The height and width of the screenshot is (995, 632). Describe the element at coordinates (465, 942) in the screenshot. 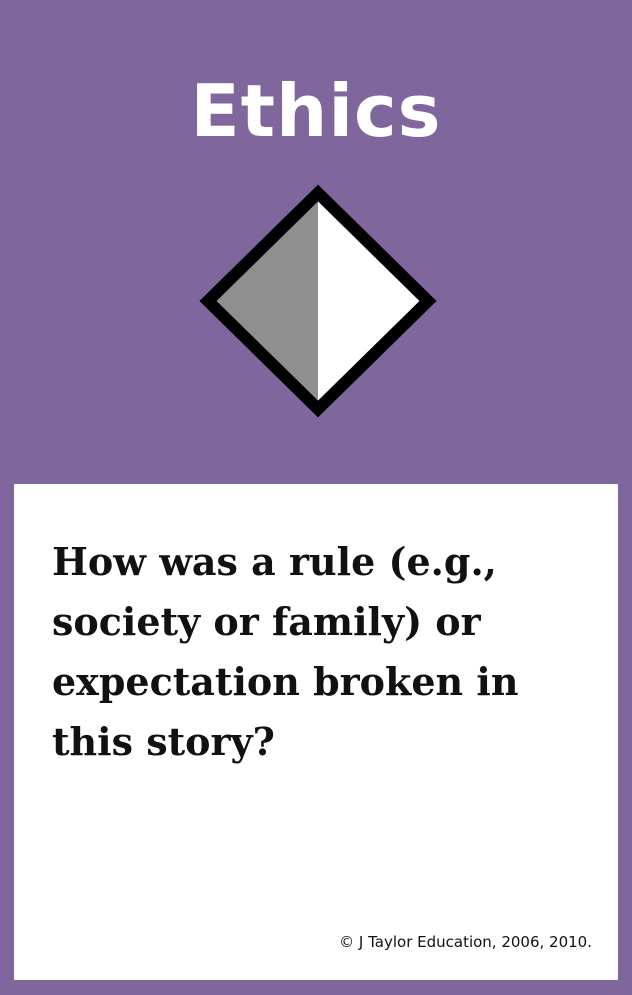

I see `copyright-notice: © J Taylor Education, 2006, 2010.` at that location.